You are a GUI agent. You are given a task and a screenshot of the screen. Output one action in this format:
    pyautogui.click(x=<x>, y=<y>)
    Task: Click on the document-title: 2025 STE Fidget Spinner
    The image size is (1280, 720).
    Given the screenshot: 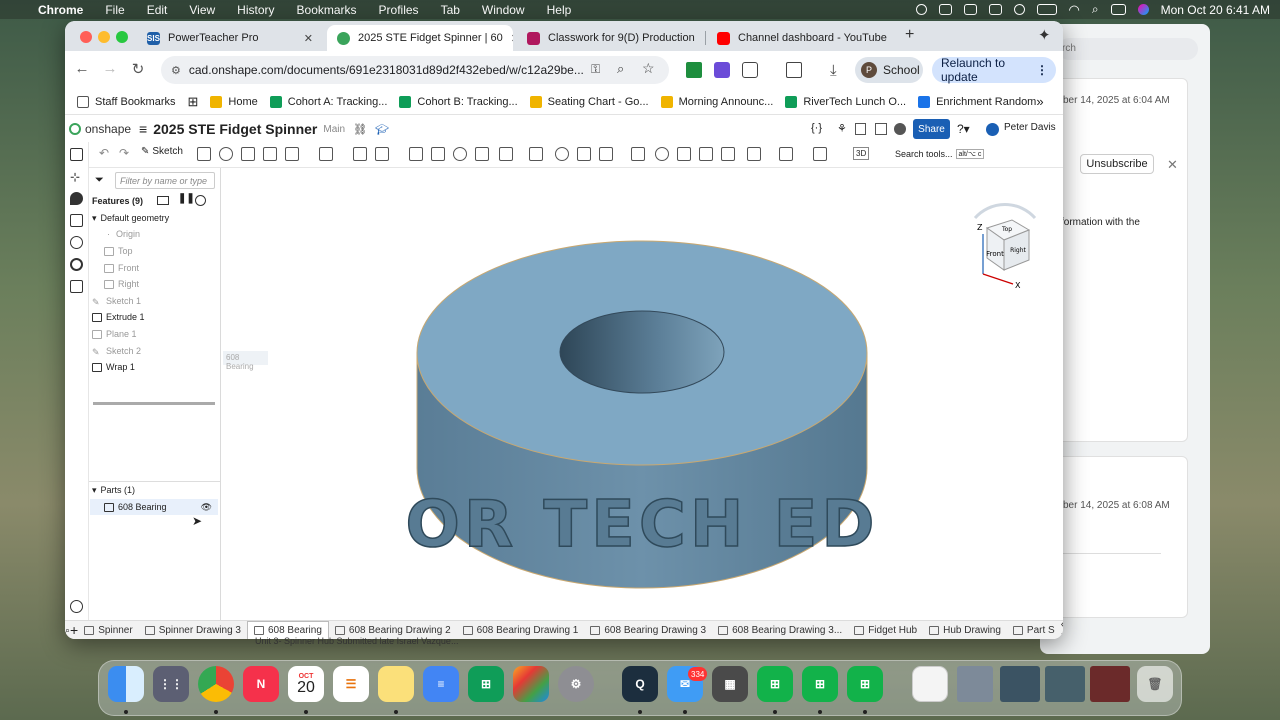 What is the action you would take?
    pyautogui.click(x=235, y=129)
    